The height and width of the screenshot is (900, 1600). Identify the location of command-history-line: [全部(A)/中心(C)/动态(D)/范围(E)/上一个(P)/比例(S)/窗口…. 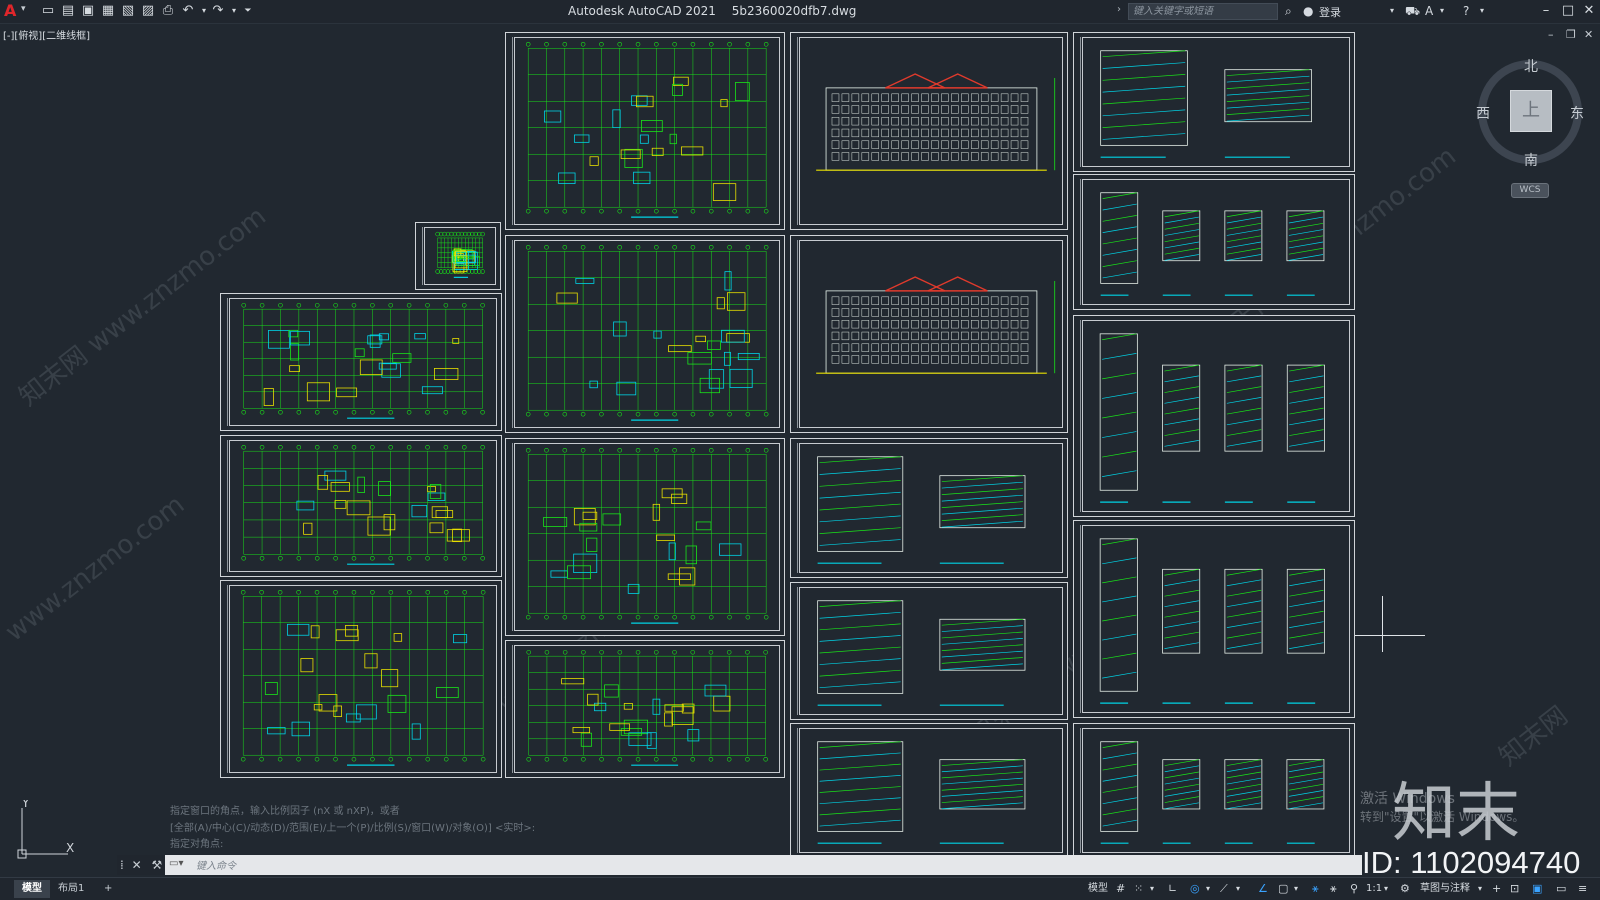
(353, 828).